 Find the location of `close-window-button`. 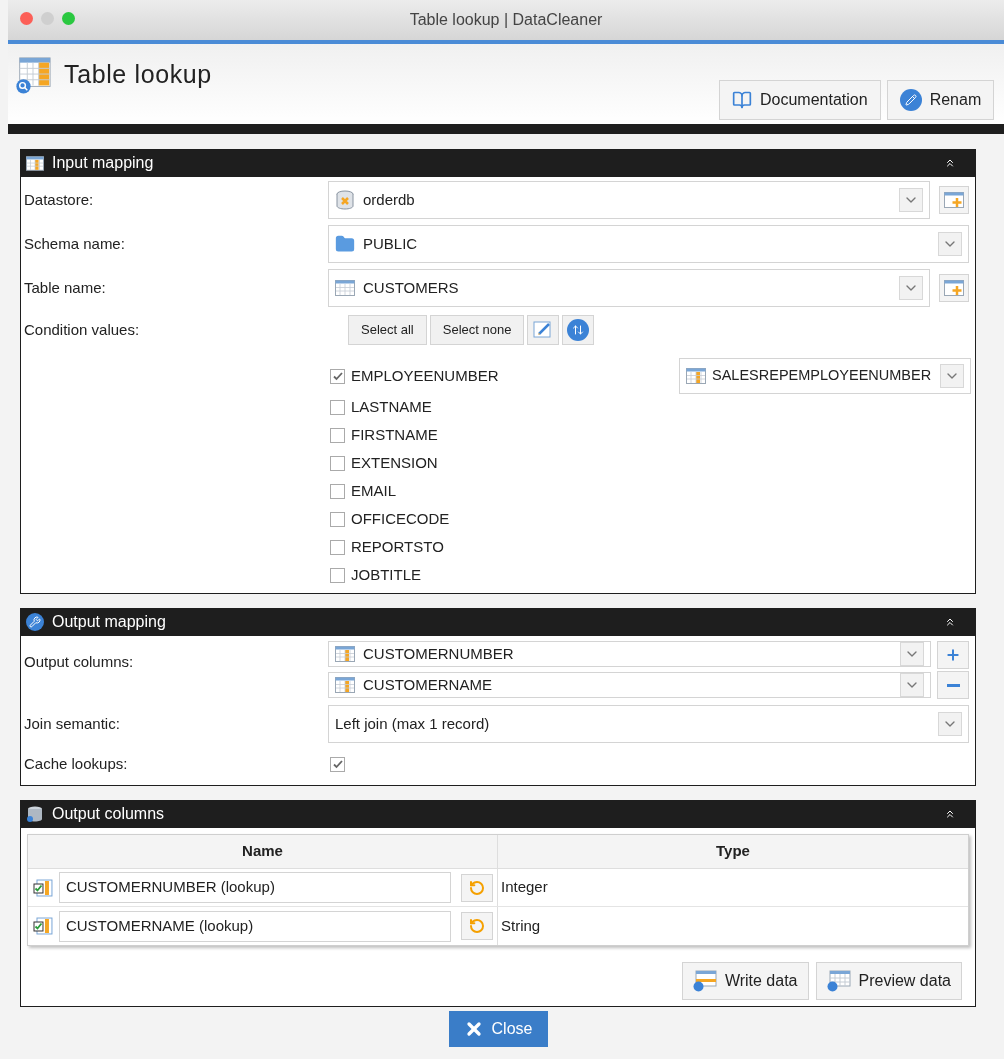

close-window-button is located at coordinates (26, 18).